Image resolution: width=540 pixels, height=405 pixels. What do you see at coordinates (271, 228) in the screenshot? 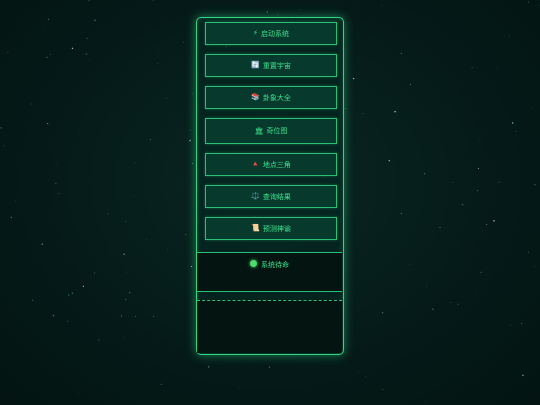
I see `prophecy-oracle-button: 📜 预测神谕` at bounding box center [271, 228].